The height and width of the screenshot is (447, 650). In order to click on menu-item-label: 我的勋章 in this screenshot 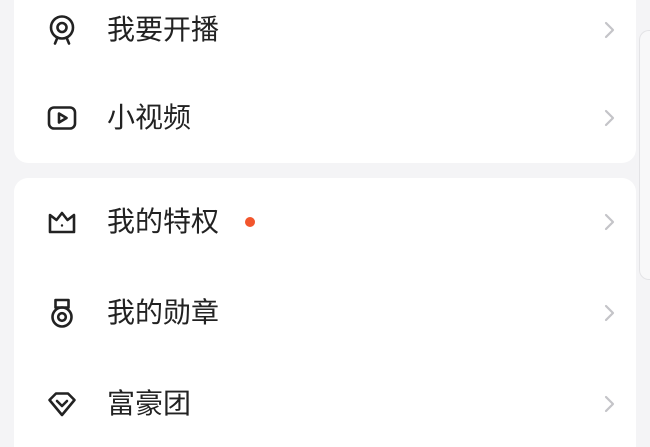, I will do `click(163, 312)`.